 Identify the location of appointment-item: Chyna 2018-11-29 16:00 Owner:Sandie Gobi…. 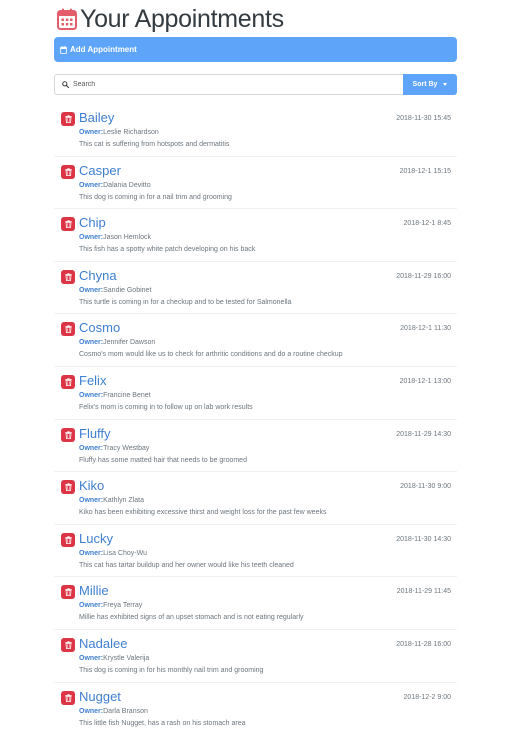
(255, 288).